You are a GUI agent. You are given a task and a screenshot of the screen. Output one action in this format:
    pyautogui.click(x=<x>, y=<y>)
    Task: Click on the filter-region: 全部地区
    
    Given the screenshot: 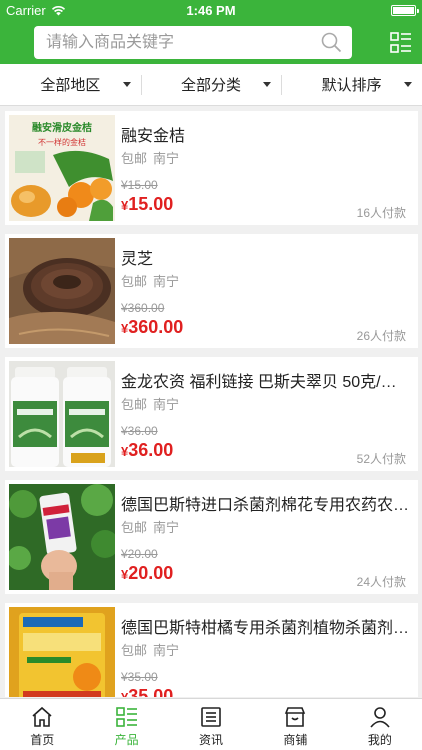 What is the action you would take?
    pyautogui.click(x=70, y=84)
    